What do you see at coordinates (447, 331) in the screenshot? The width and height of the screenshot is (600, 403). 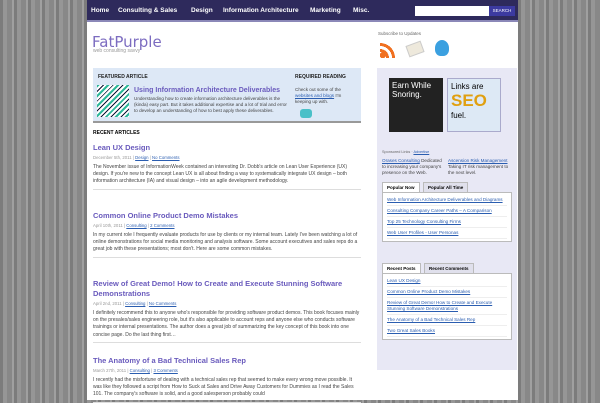 I see `recent-post-item: Two Great Sales Books` at bounding box center [447, 331].